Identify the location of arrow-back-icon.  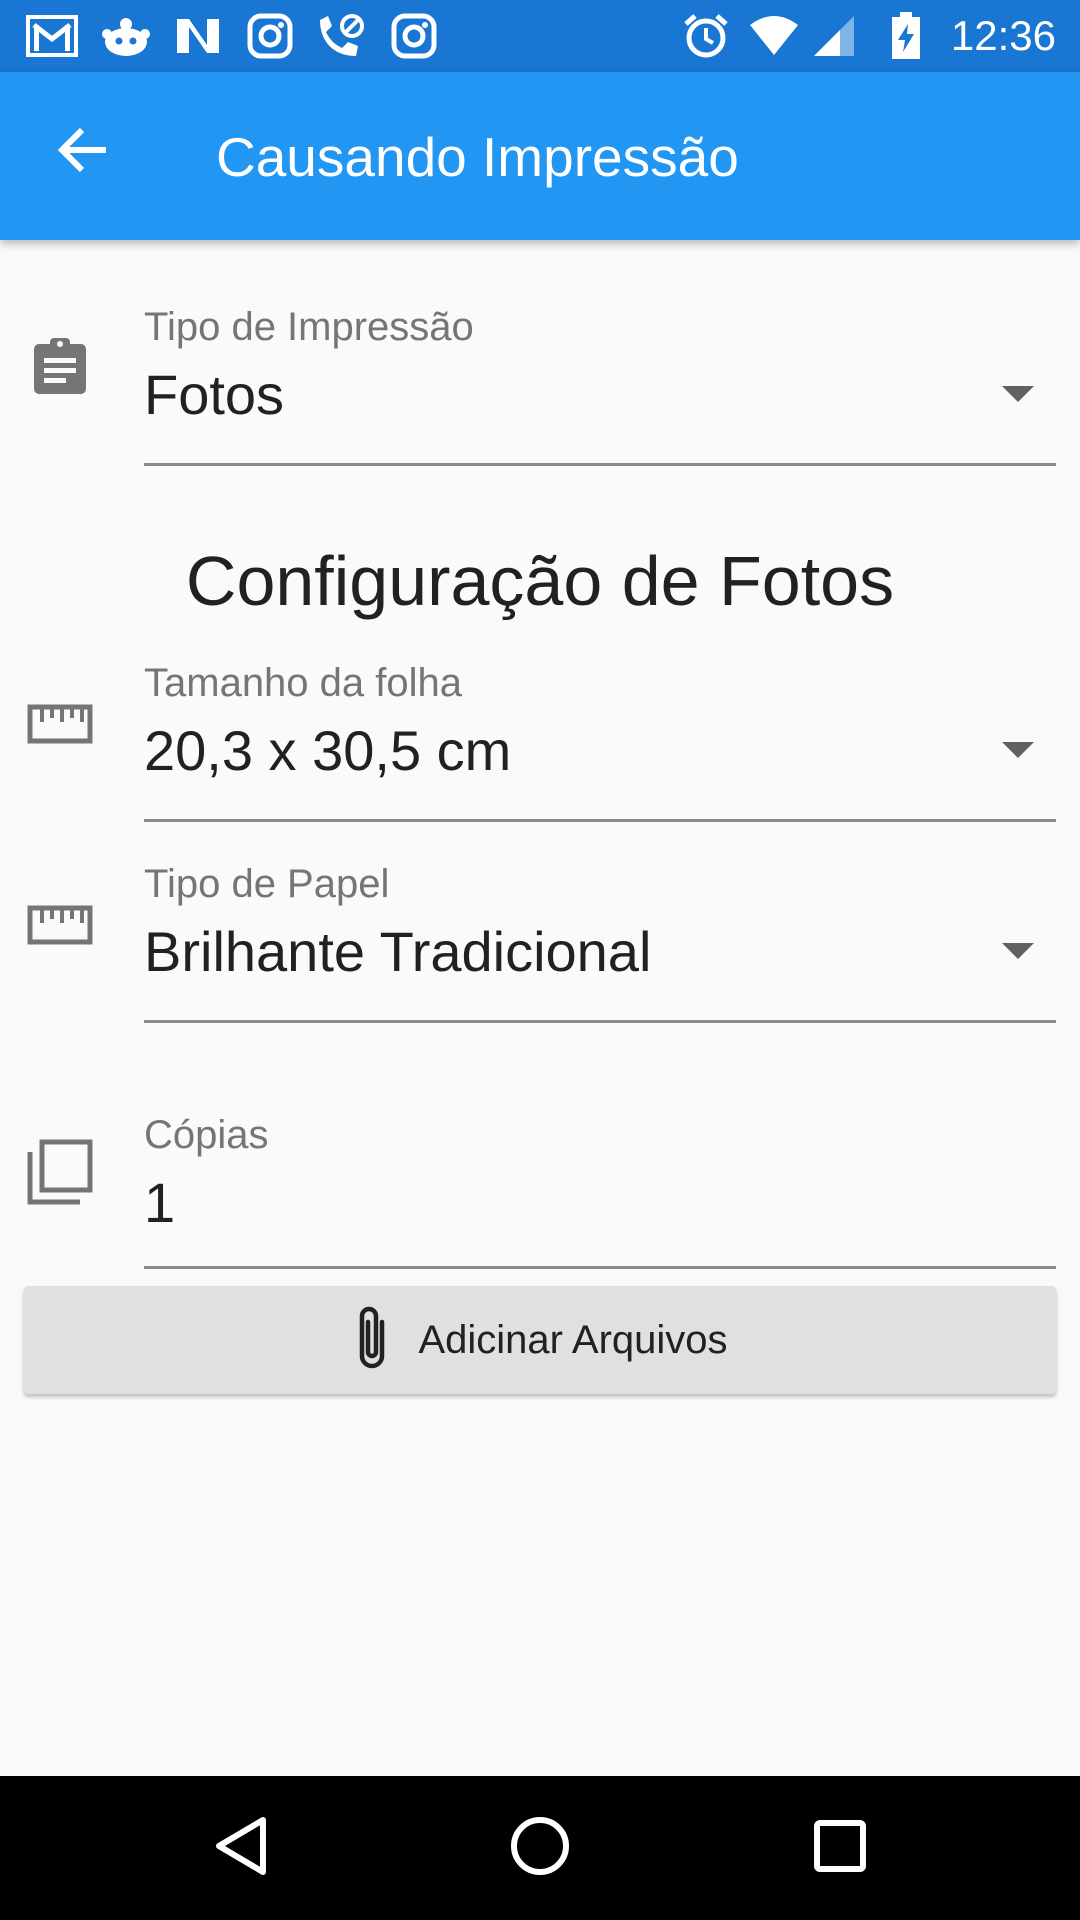
(83, 152).